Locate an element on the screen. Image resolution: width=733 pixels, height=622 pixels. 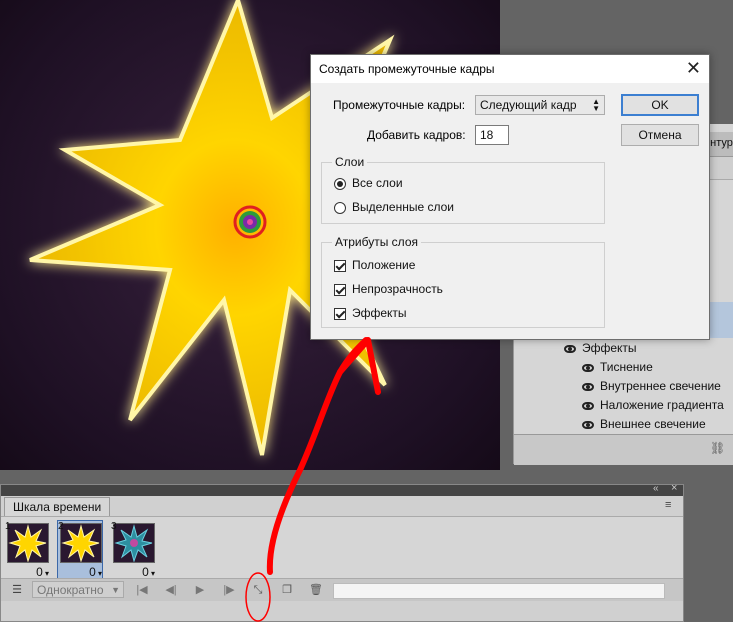
opacity-label: Непрозрачность is located at coordinates (397, 289).